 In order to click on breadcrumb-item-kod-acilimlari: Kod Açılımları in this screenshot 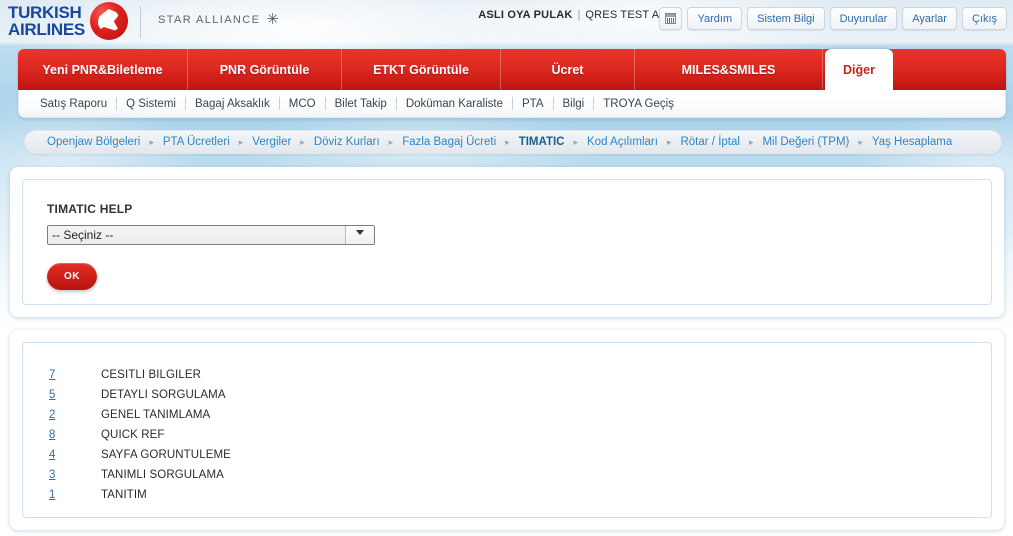, I will do `click(622, 142)`.